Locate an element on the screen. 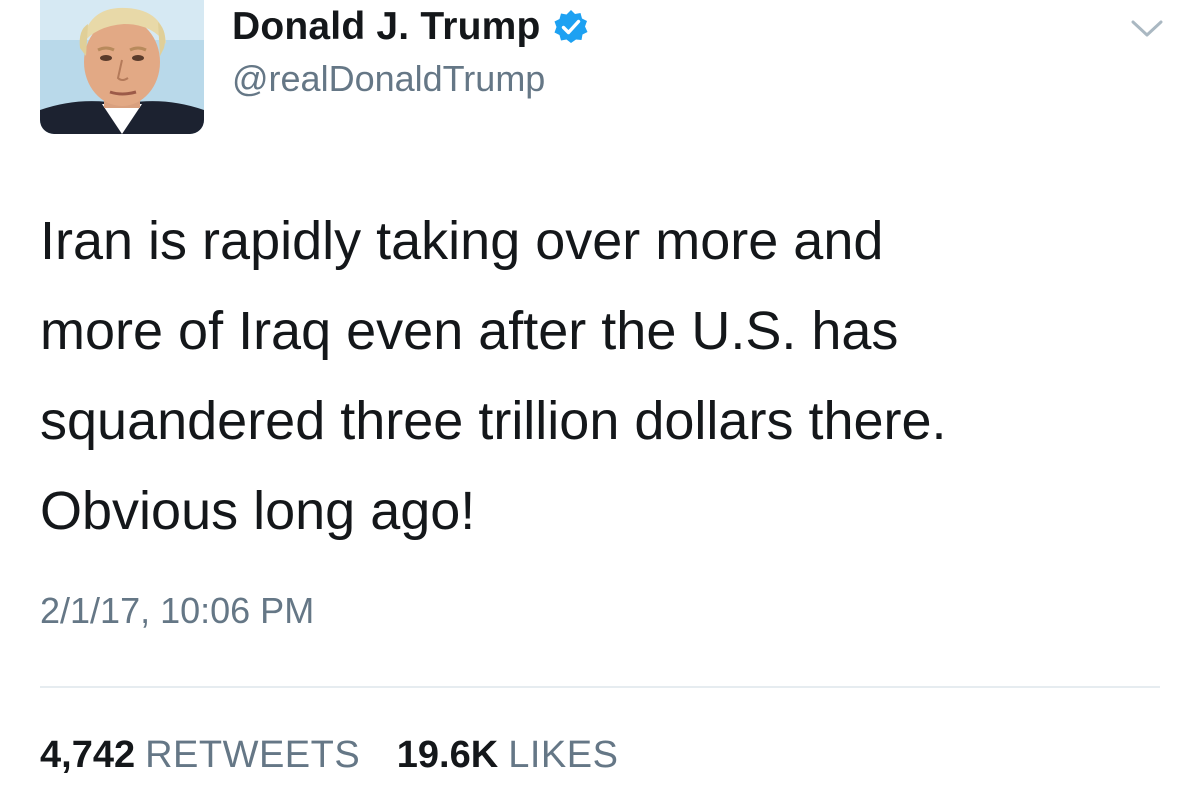 The height and width of the screenshot is (800, 1200). tweet-stats: 4,742 RETWEETS 19.6K LIKES is located at coordinates (329, 755).